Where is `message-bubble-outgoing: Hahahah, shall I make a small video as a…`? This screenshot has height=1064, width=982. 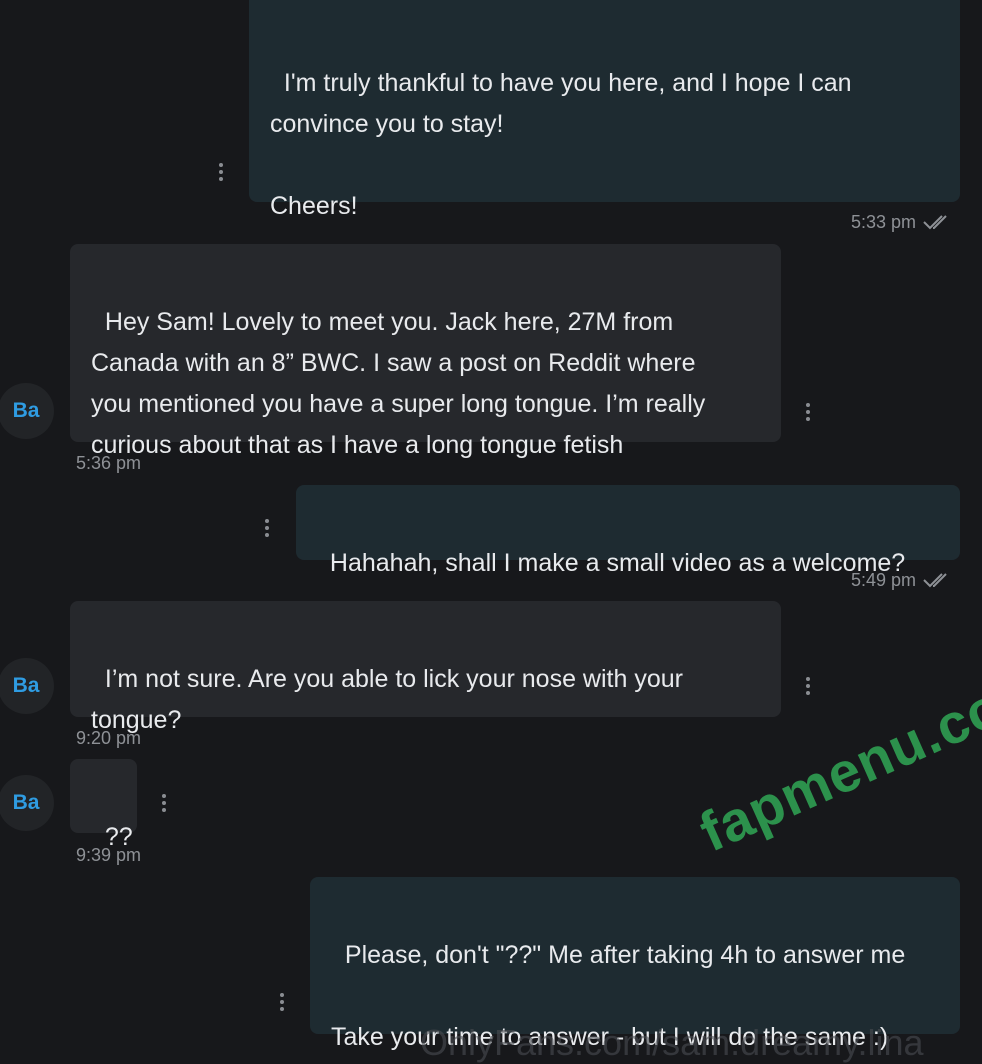 message-bubble-outgoing: Hahahah, shall I make a small video as a… is located at coordinates (628, 531).